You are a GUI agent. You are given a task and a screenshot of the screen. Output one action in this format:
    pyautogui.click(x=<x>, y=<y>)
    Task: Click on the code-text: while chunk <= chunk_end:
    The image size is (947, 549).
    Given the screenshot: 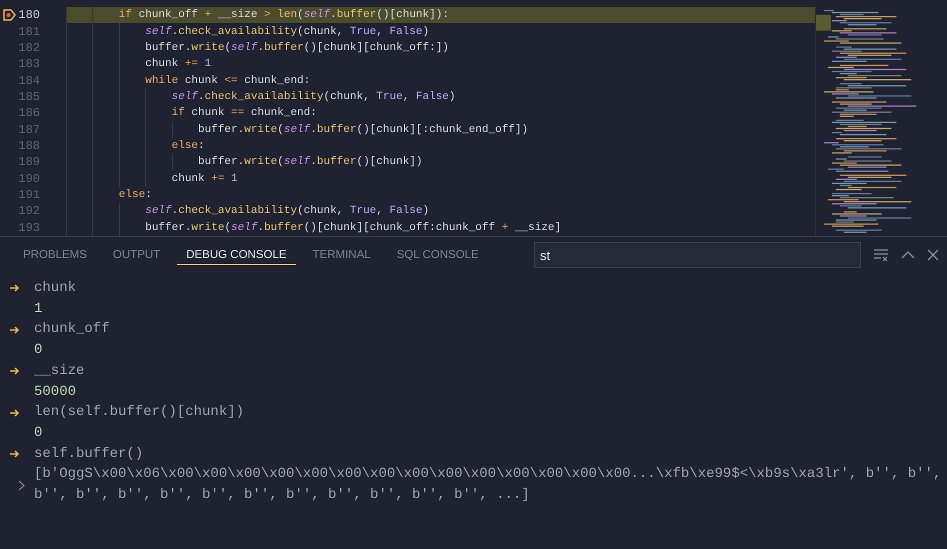 What is the action you would take?
    pyautogui.click(x=227, y=80)
    